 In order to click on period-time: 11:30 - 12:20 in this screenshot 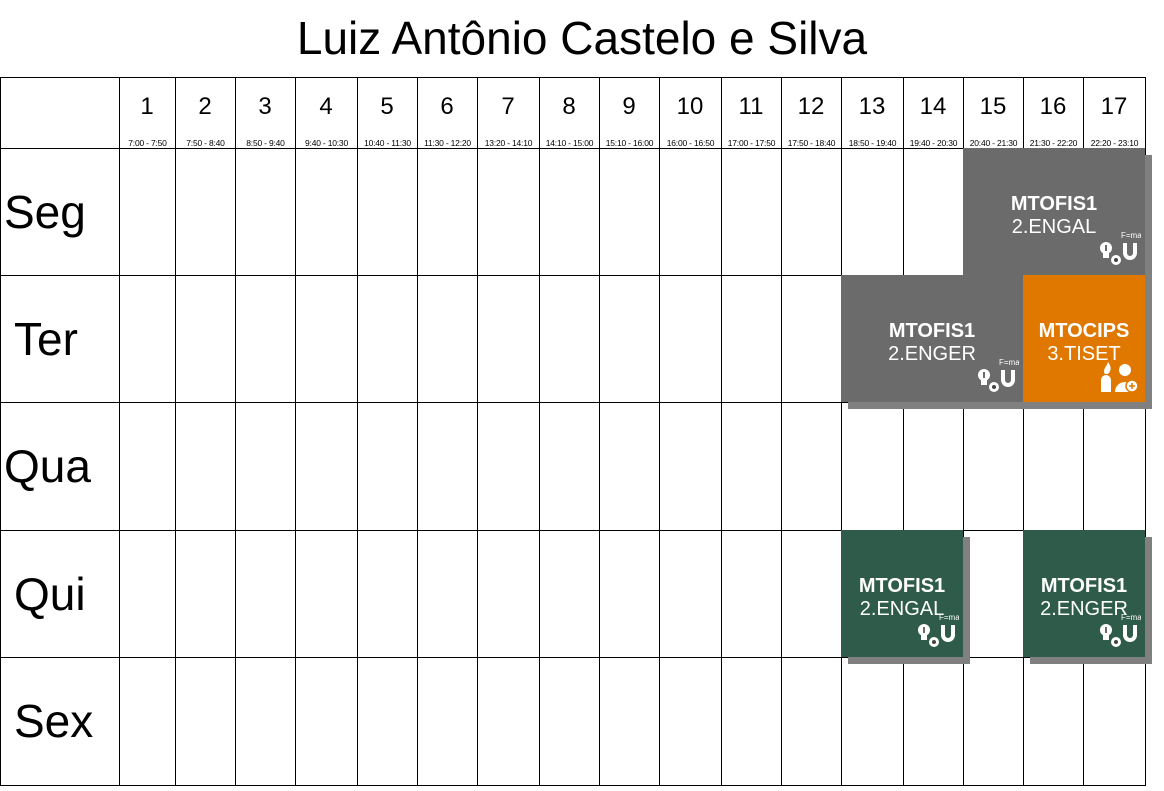, I will do `click(447, 143)`.